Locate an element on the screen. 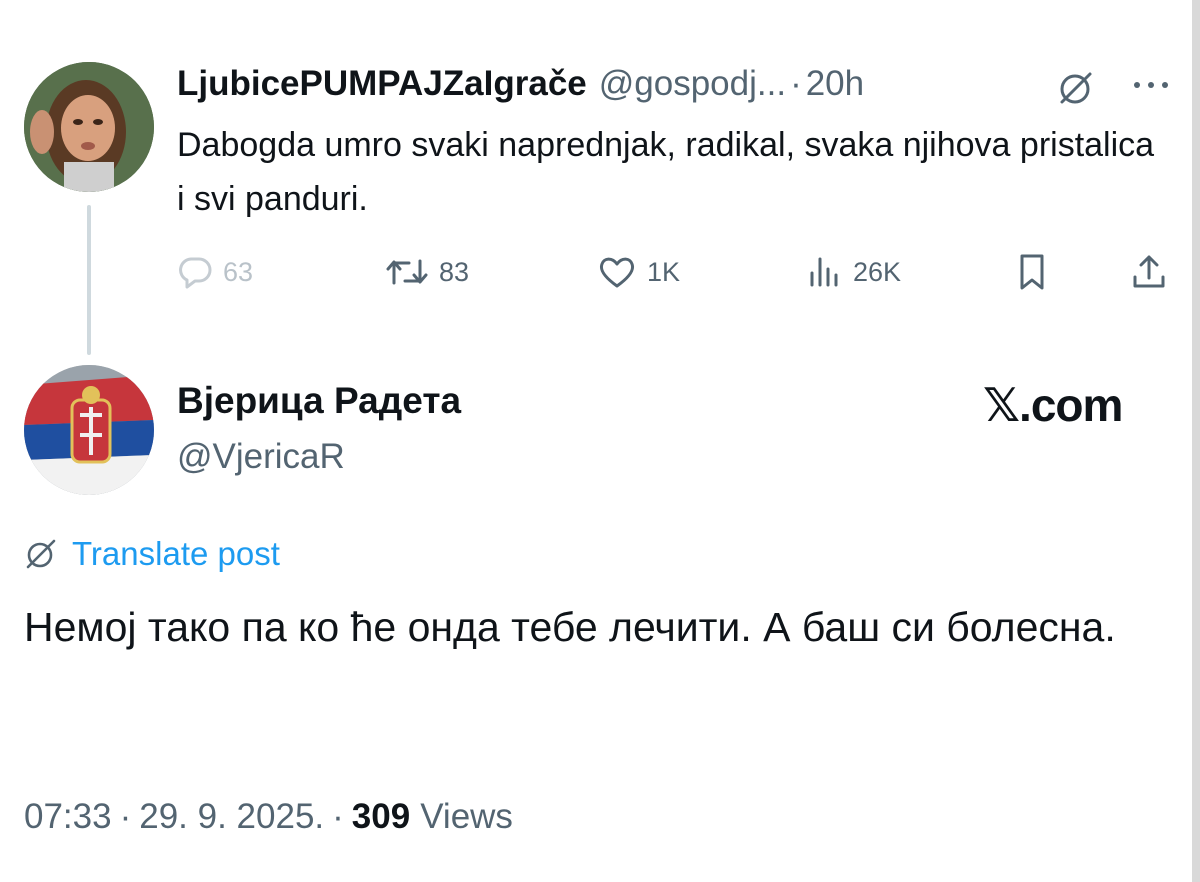 This screenshot has height=882, width=1200. retweet-count: 83 is located at coordinates (454, 271).